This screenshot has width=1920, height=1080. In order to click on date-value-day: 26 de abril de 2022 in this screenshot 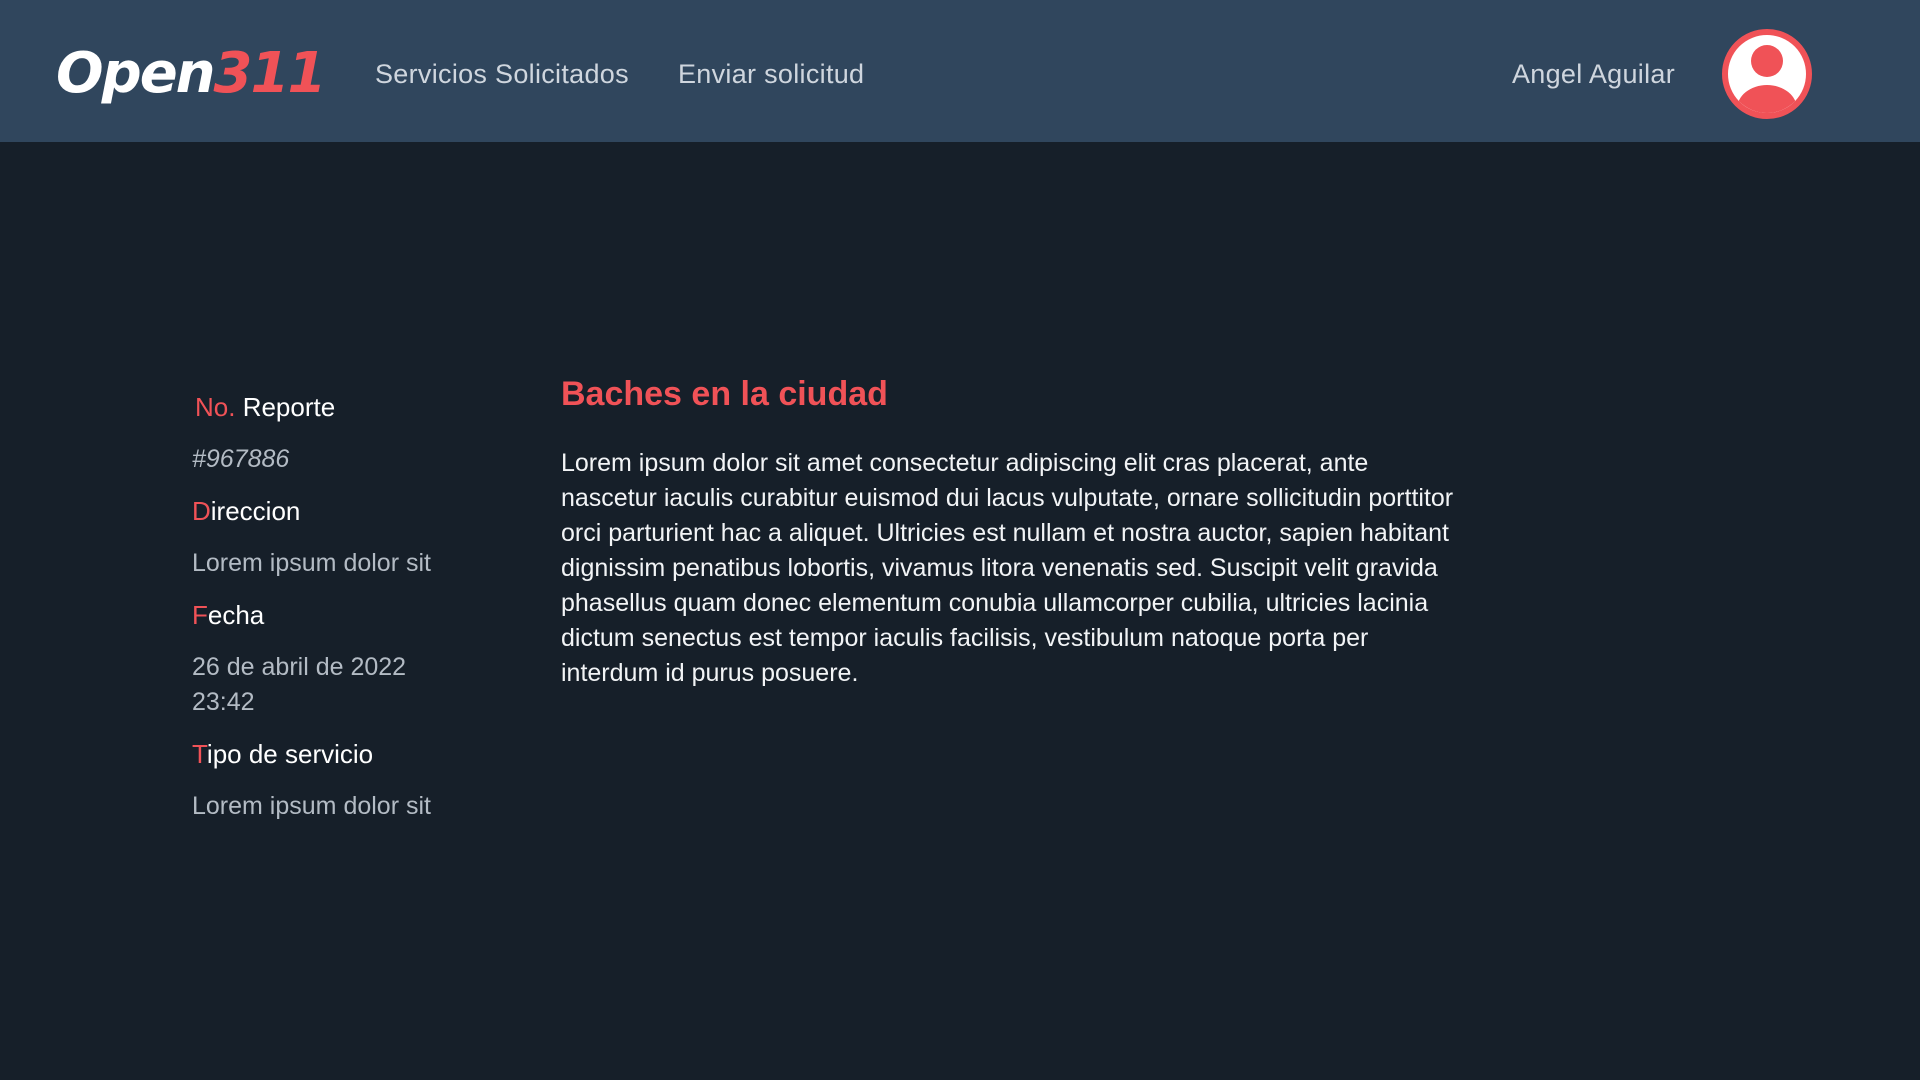, I will do `click(299, 667)`.